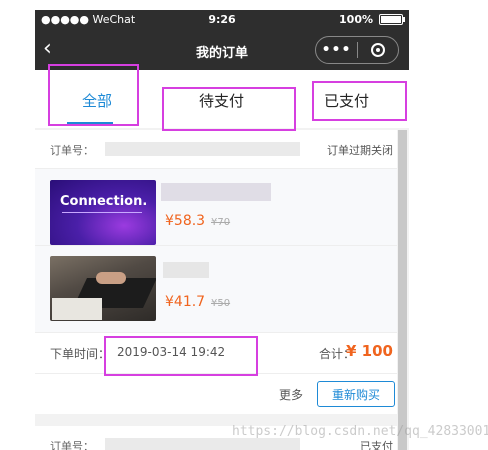 This screenshot has height=450, width=488. What do you see at coordinates (356, 394) in the screenshot?
I see `rebuy-button: 重新购买` at bounding box center [356, 394].